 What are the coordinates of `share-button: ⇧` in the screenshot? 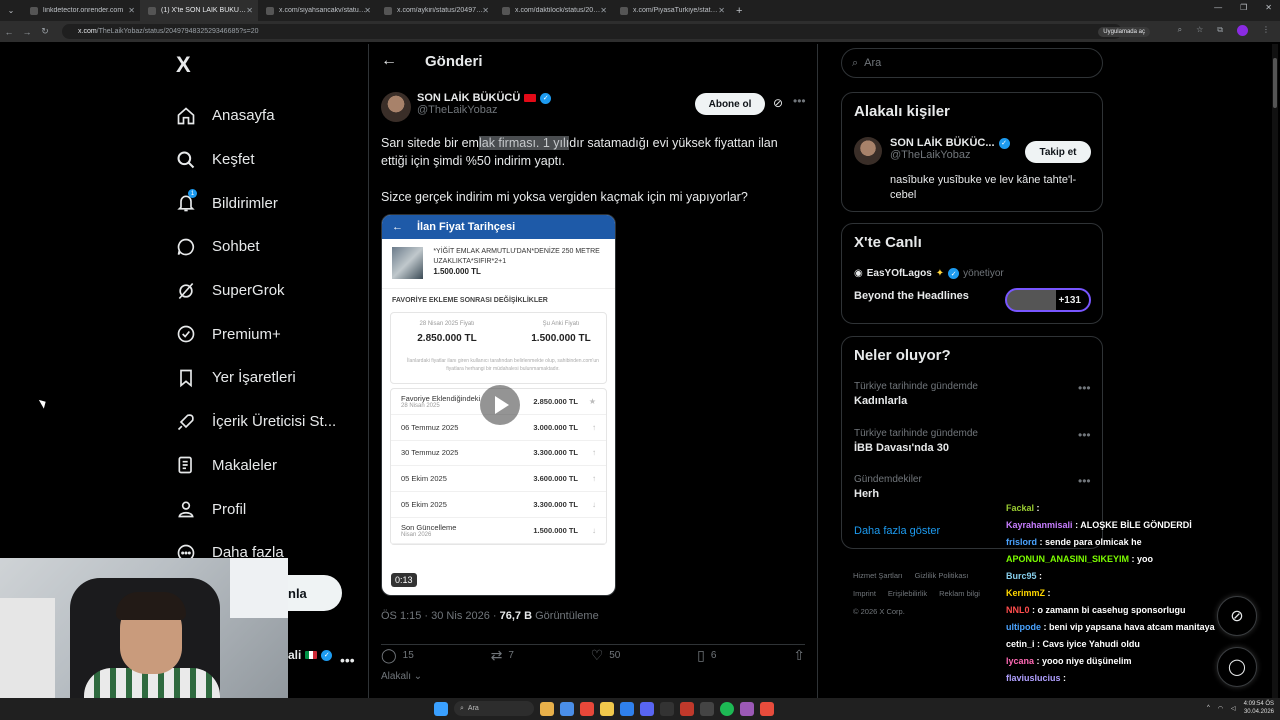 It's located at (799, 655).